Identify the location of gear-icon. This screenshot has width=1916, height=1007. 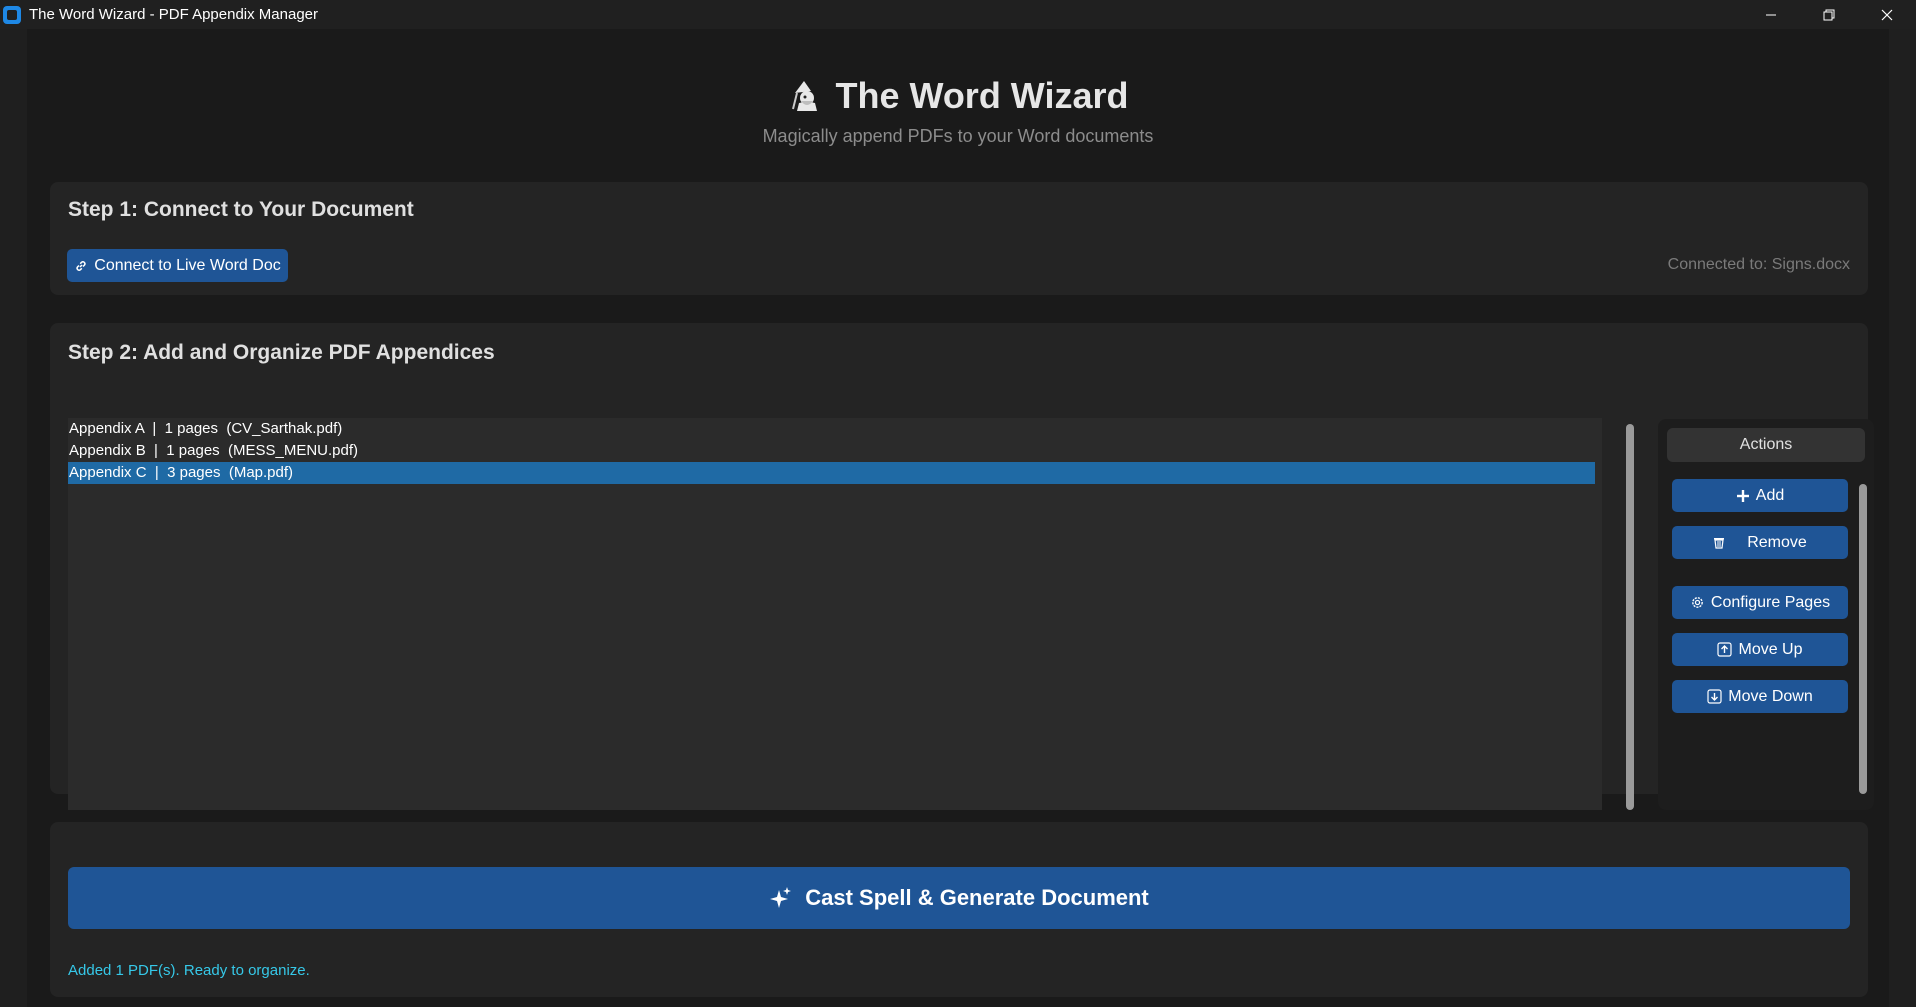
(1697, 602).